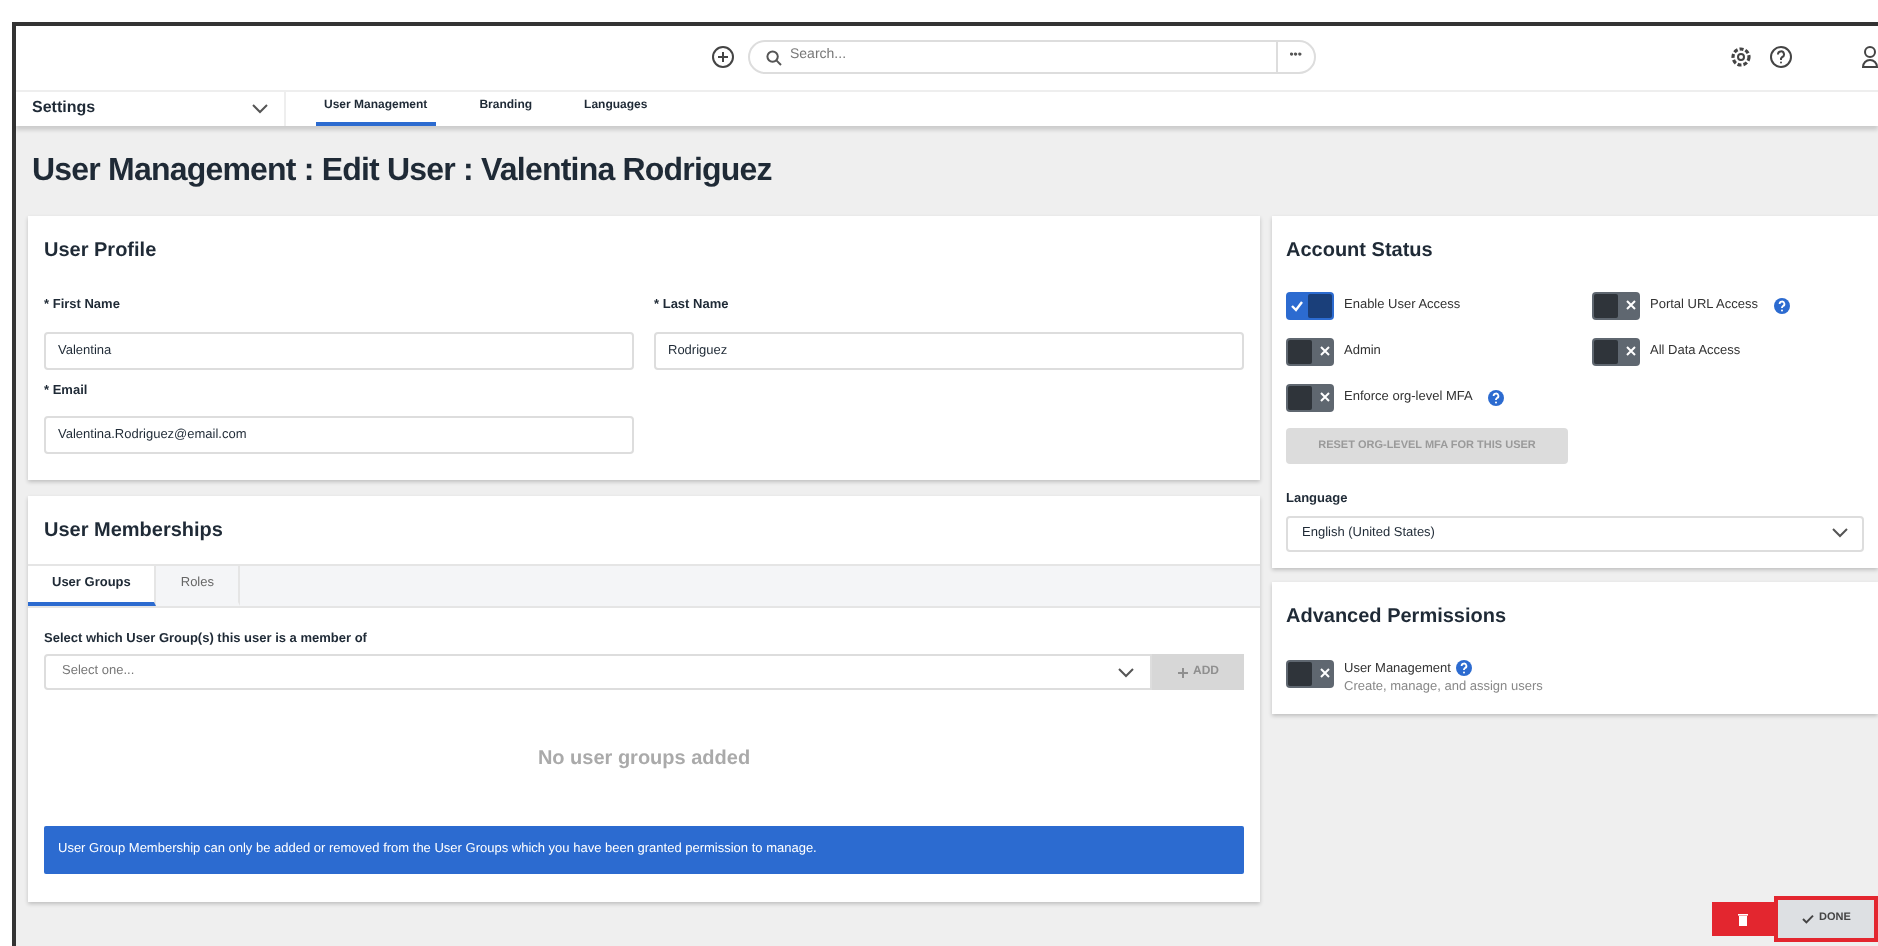 The height and width of the screenshot is (946, 1878). What do you see at coordinates (403, 171) in the screenshot?
I see `page-title: User Management : Edit User : Valentina Rodriguez` at bounding box center [403, 171].